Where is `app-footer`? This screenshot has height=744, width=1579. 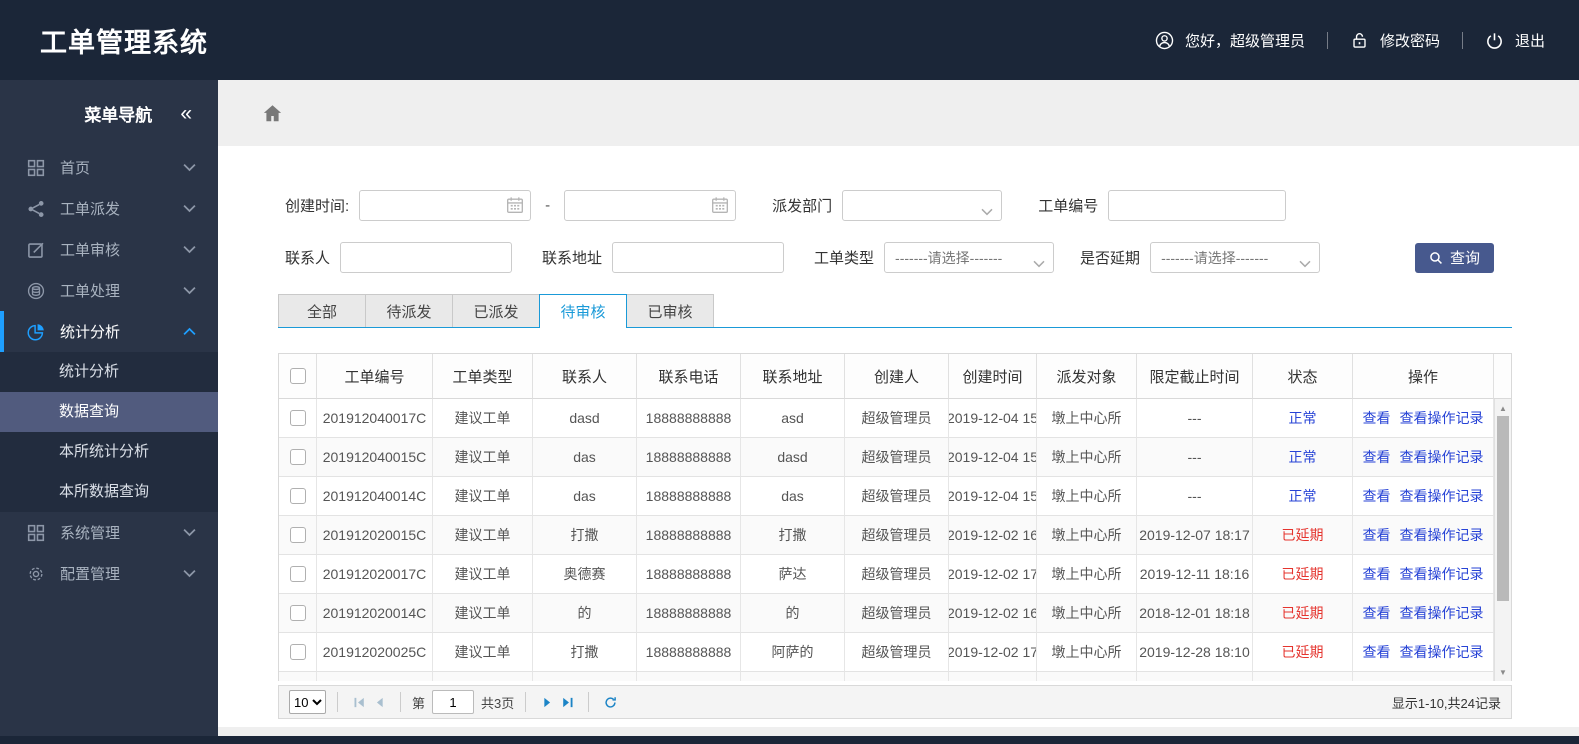
app-footer is located at coordinates (789, 740).